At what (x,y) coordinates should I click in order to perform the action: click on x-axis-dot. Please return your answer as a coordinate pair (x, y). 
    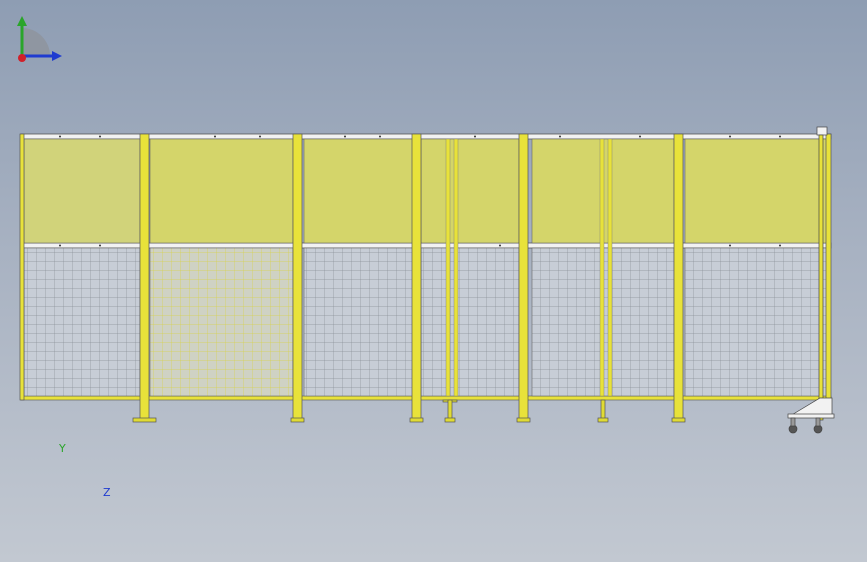
    Looking at the image, I should click on (22, 58).